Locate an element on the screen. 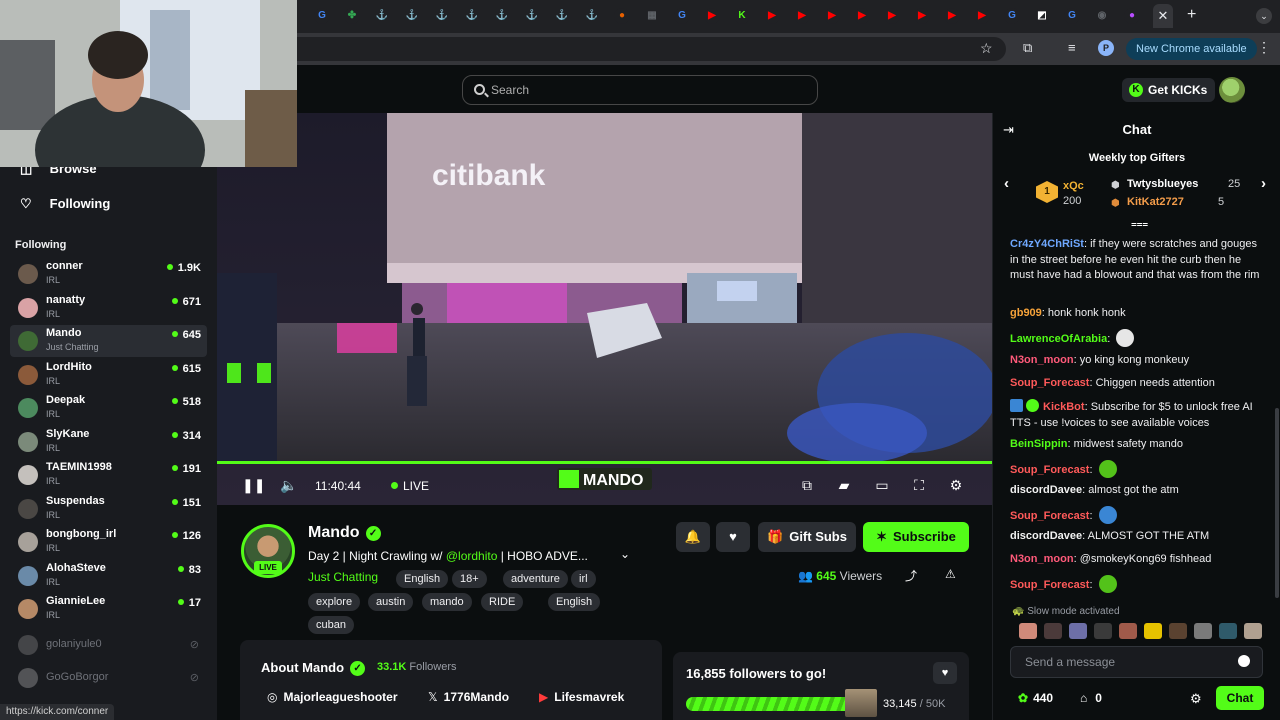 The width and height of the screenshot is (1280, 720). colorwheel-icon: ● is located at coordinates (1132, 16).